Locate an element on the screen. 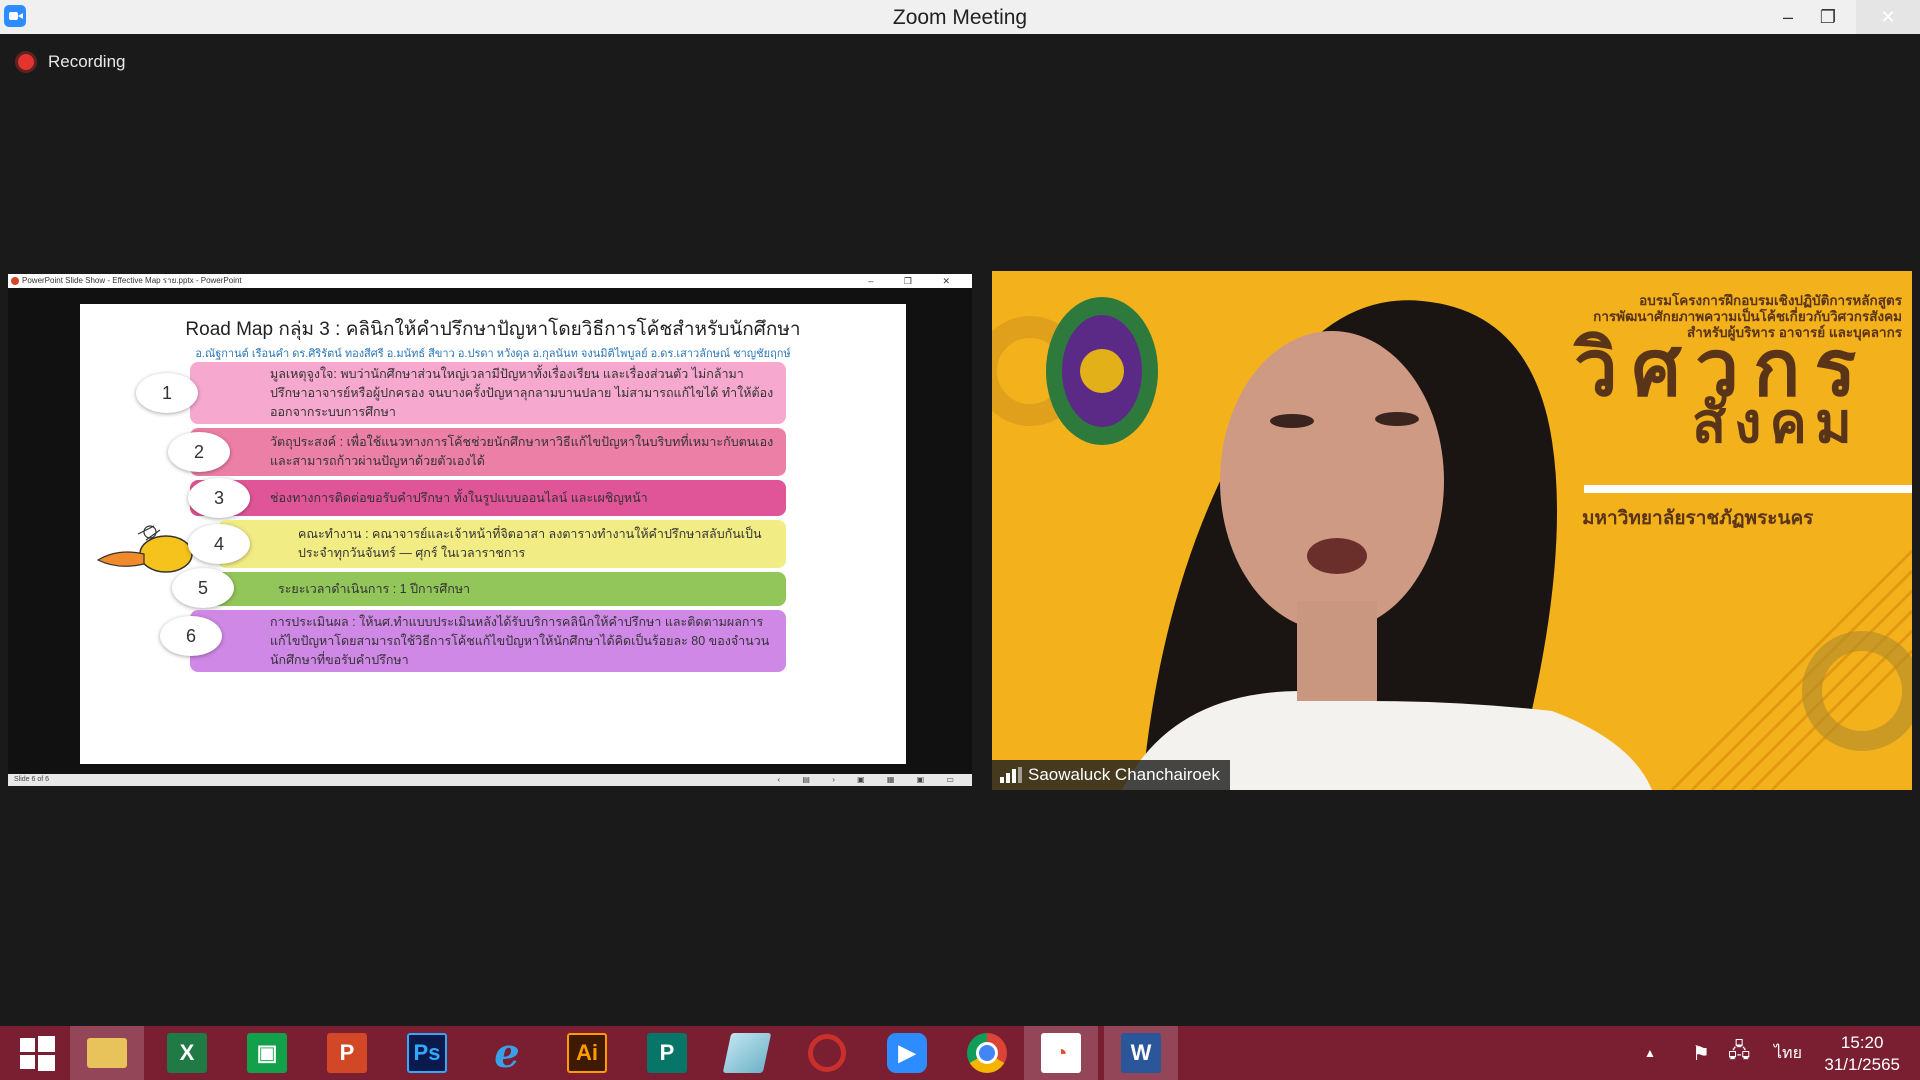 The image size is (1920, 1080). folder-icon is located at coordinates (107, 1053).